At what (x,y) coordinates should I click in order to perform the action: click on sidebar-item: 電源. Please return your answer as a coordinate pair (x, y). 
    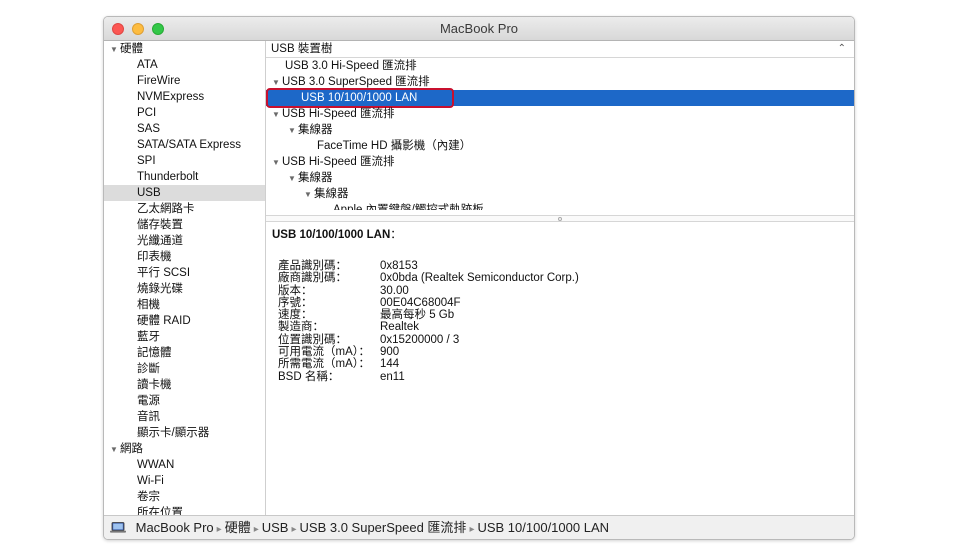
    Looking at the image, I should click on (184, 401).